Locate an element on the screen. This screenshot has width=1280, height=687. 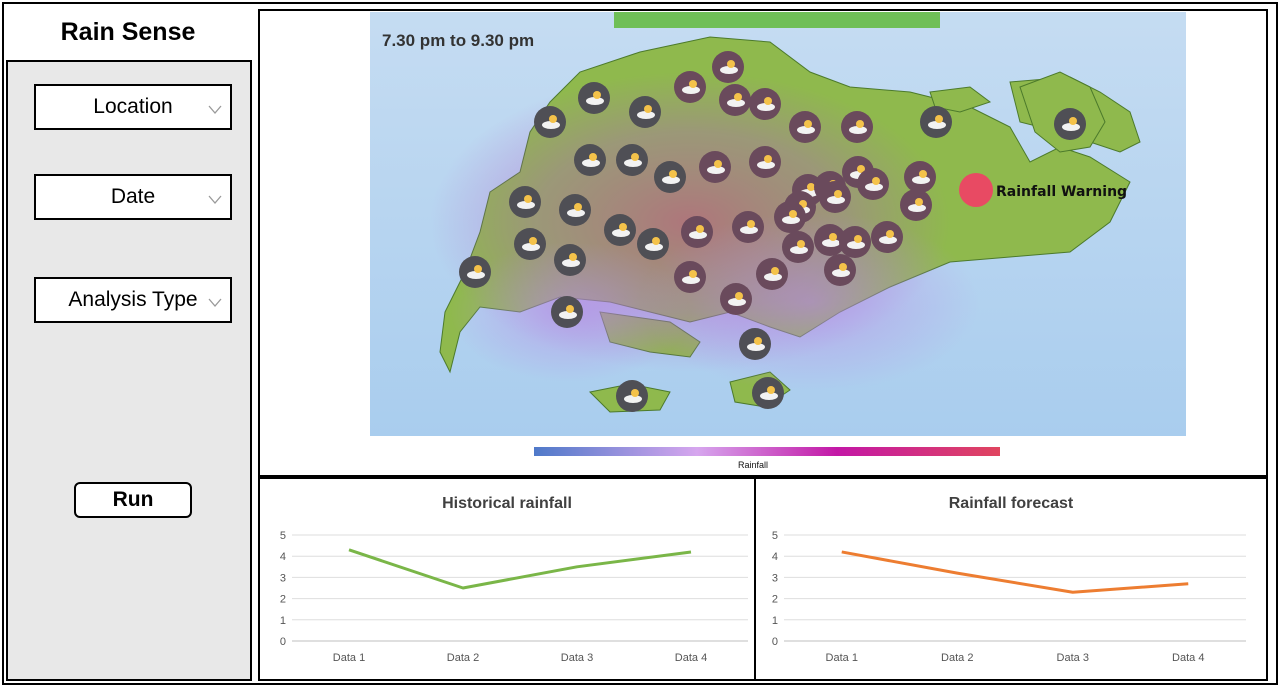
date-select-label: Date is located at coordinates (133, 196).